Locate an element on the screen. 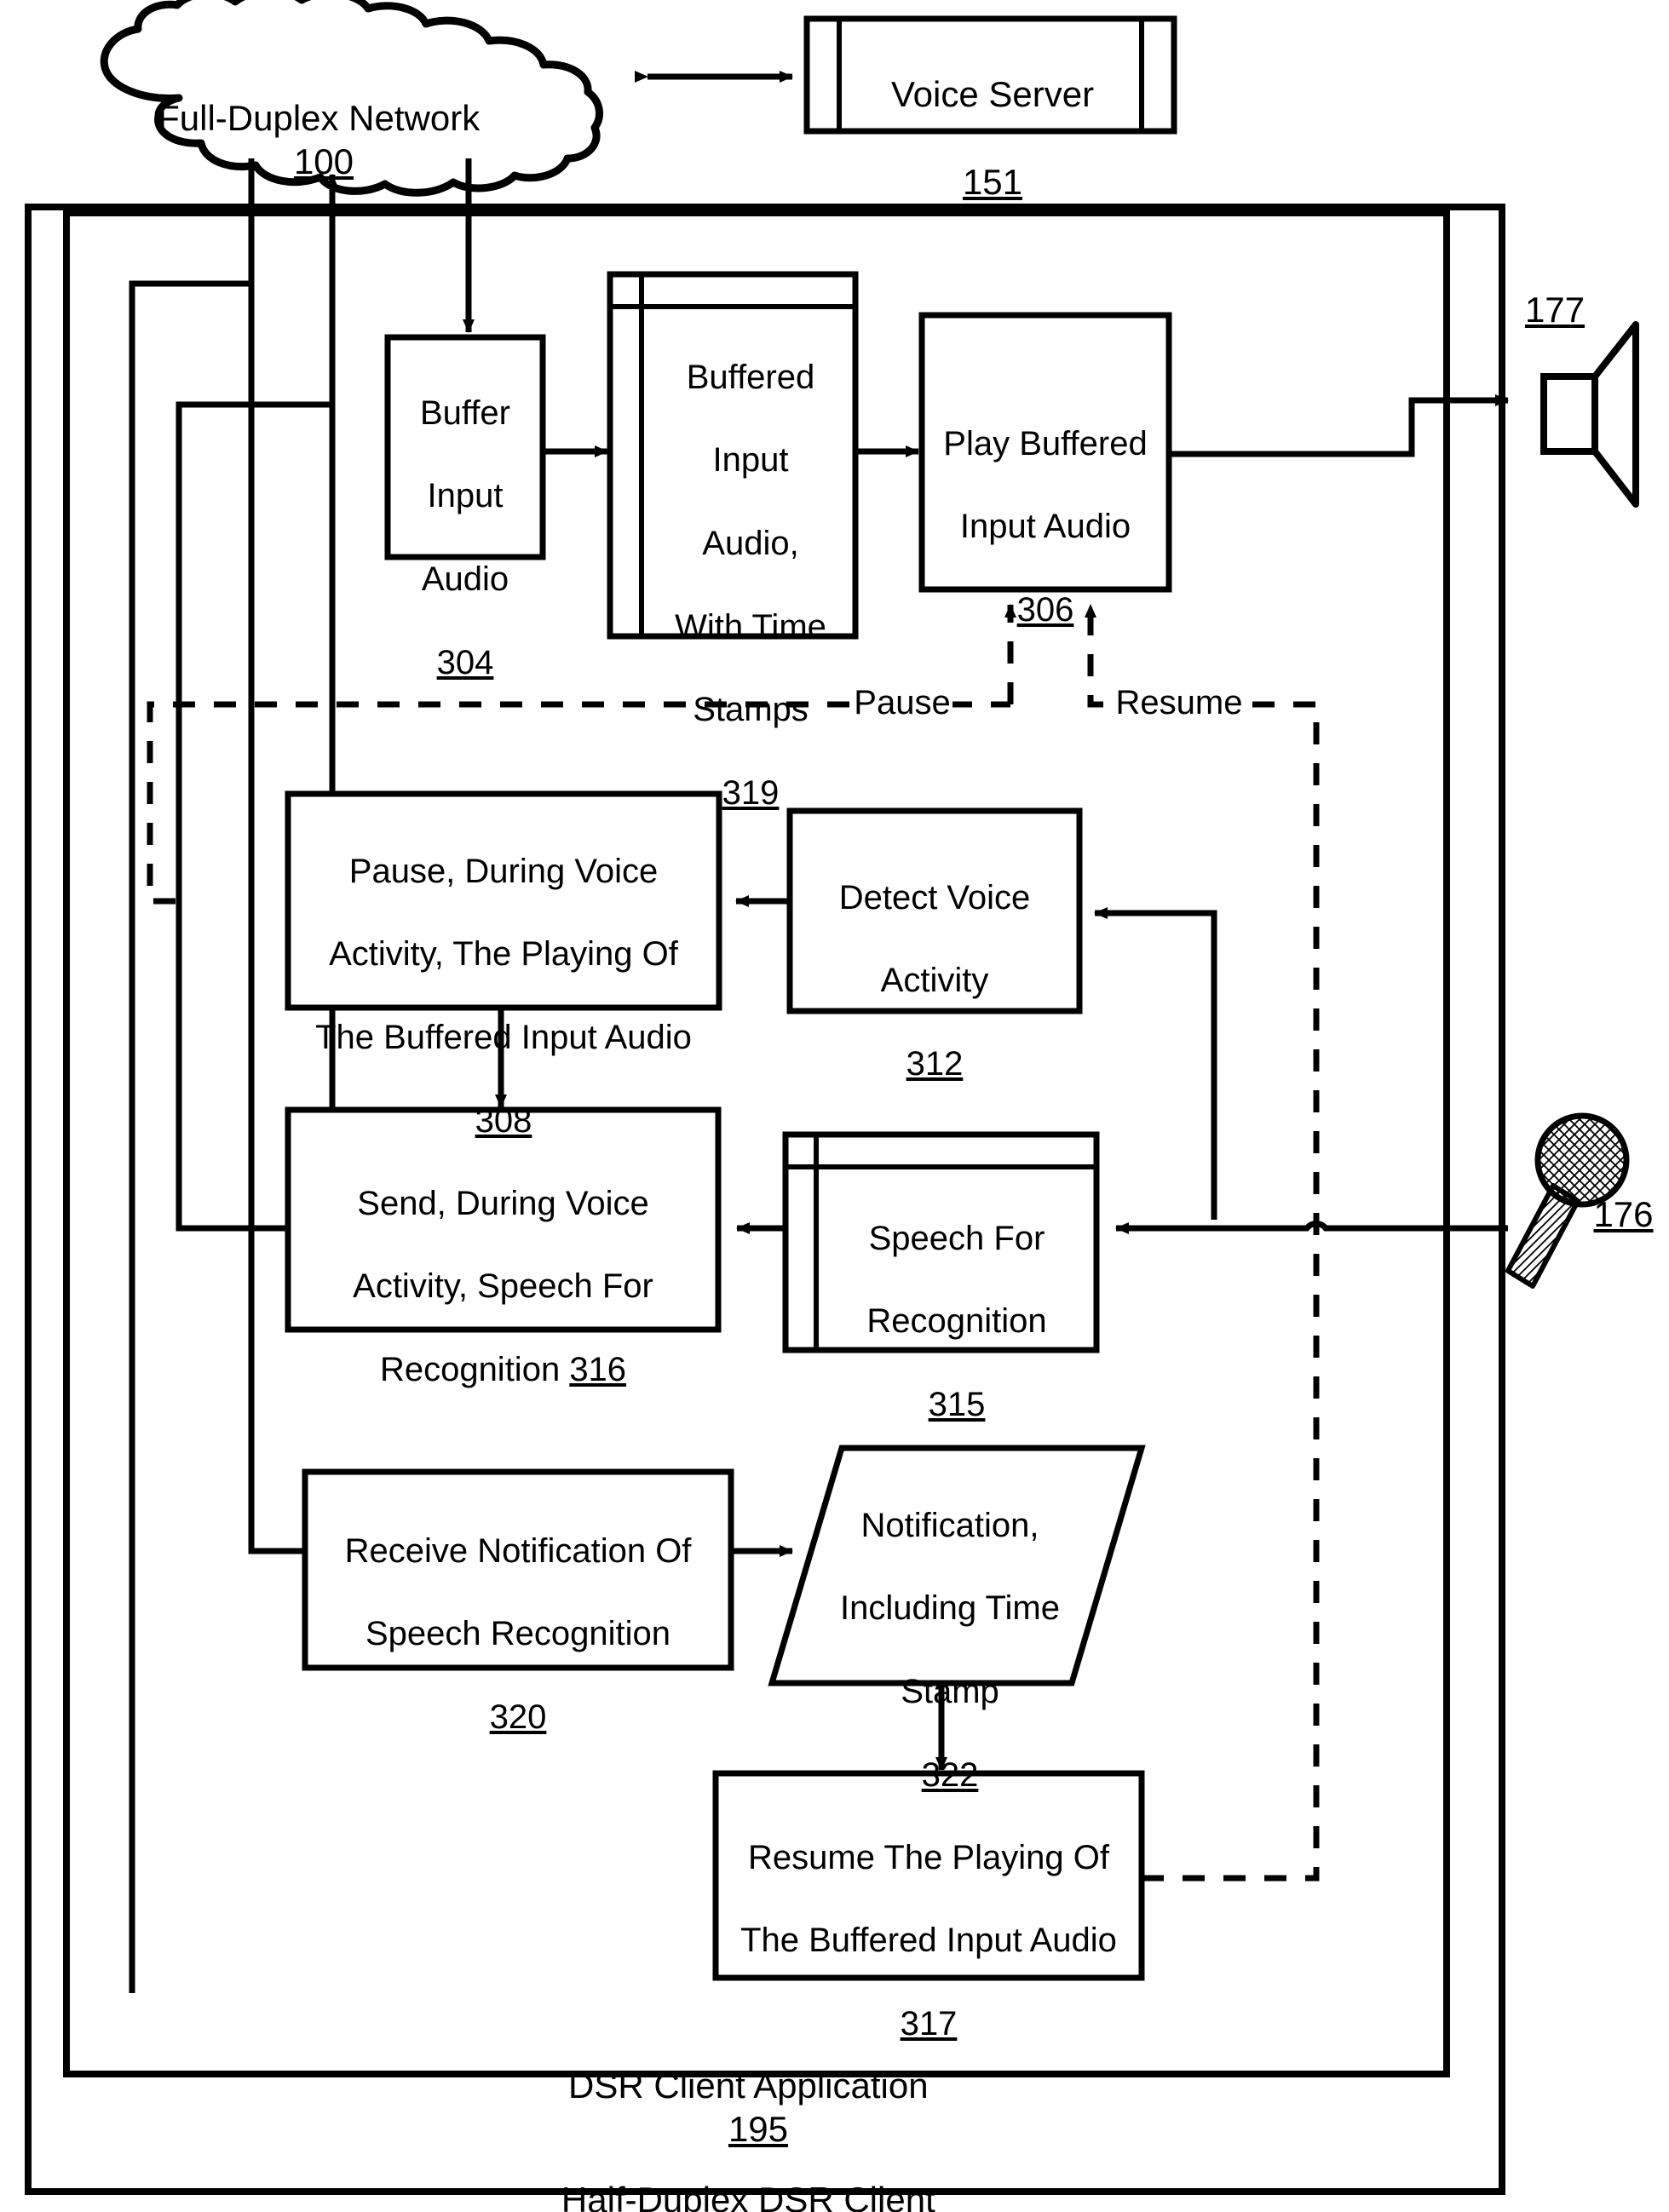 Image resolution: width=1669 pixels, height=2212 pixels. node-send-speech-for-recognition is located at coordinates (503, 1219).